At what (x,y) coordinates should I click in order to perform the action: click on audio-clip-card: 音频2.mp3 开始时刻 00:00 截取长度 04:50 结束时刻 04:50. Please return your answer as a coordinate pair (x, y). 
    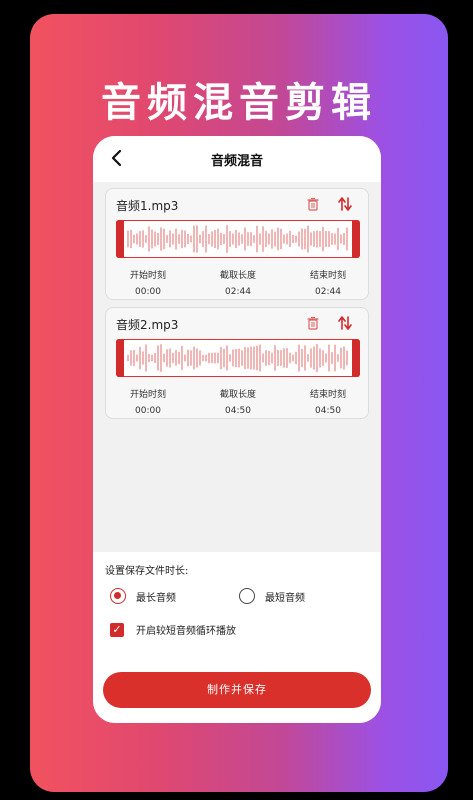
    Looking at the image, I should click on (237, 363).